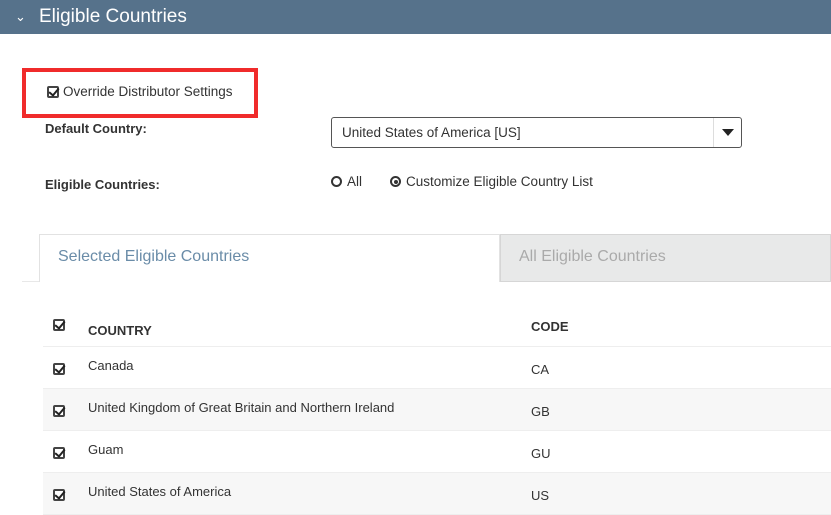 The height and width of the screenshot is (515, 831). What do you see at coordinates (160, 491) in the screenshot?
I see `country-cell: United States of America` at bounding box center [160, 491].